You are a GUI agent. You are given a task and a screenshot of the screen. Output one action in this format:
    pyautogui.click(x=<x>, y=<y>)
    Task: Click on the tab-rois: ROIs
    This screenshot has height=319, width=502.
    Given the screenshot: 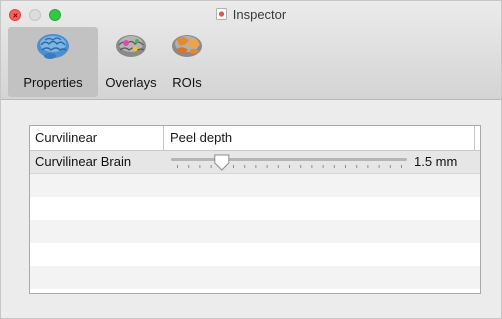 What is the action you would take?
    pyautogui.click(x=187, y=62)
    